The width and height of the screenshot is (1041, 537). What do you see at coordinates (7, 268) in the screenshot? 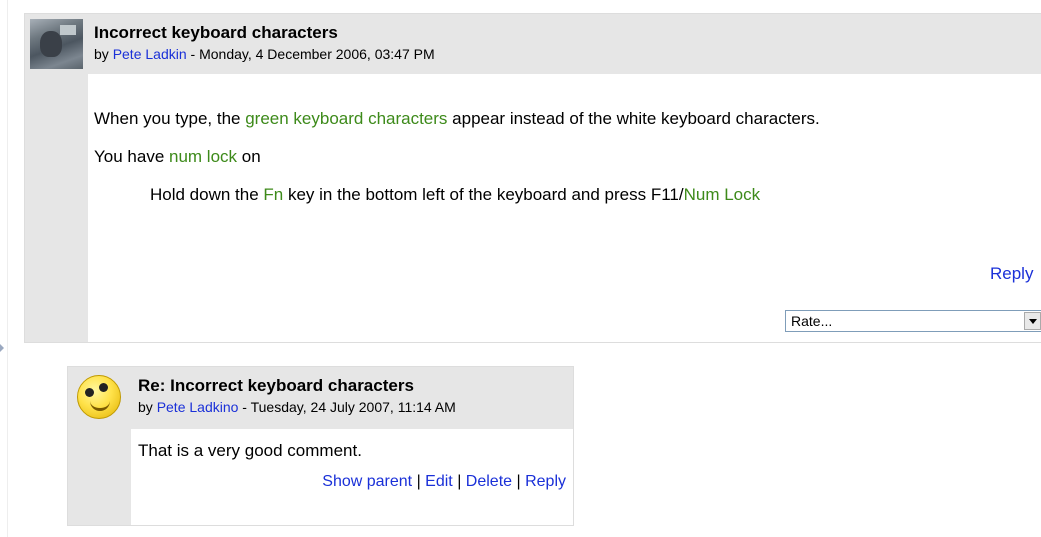
I see `left-divider` at bounding box center [7, 268].